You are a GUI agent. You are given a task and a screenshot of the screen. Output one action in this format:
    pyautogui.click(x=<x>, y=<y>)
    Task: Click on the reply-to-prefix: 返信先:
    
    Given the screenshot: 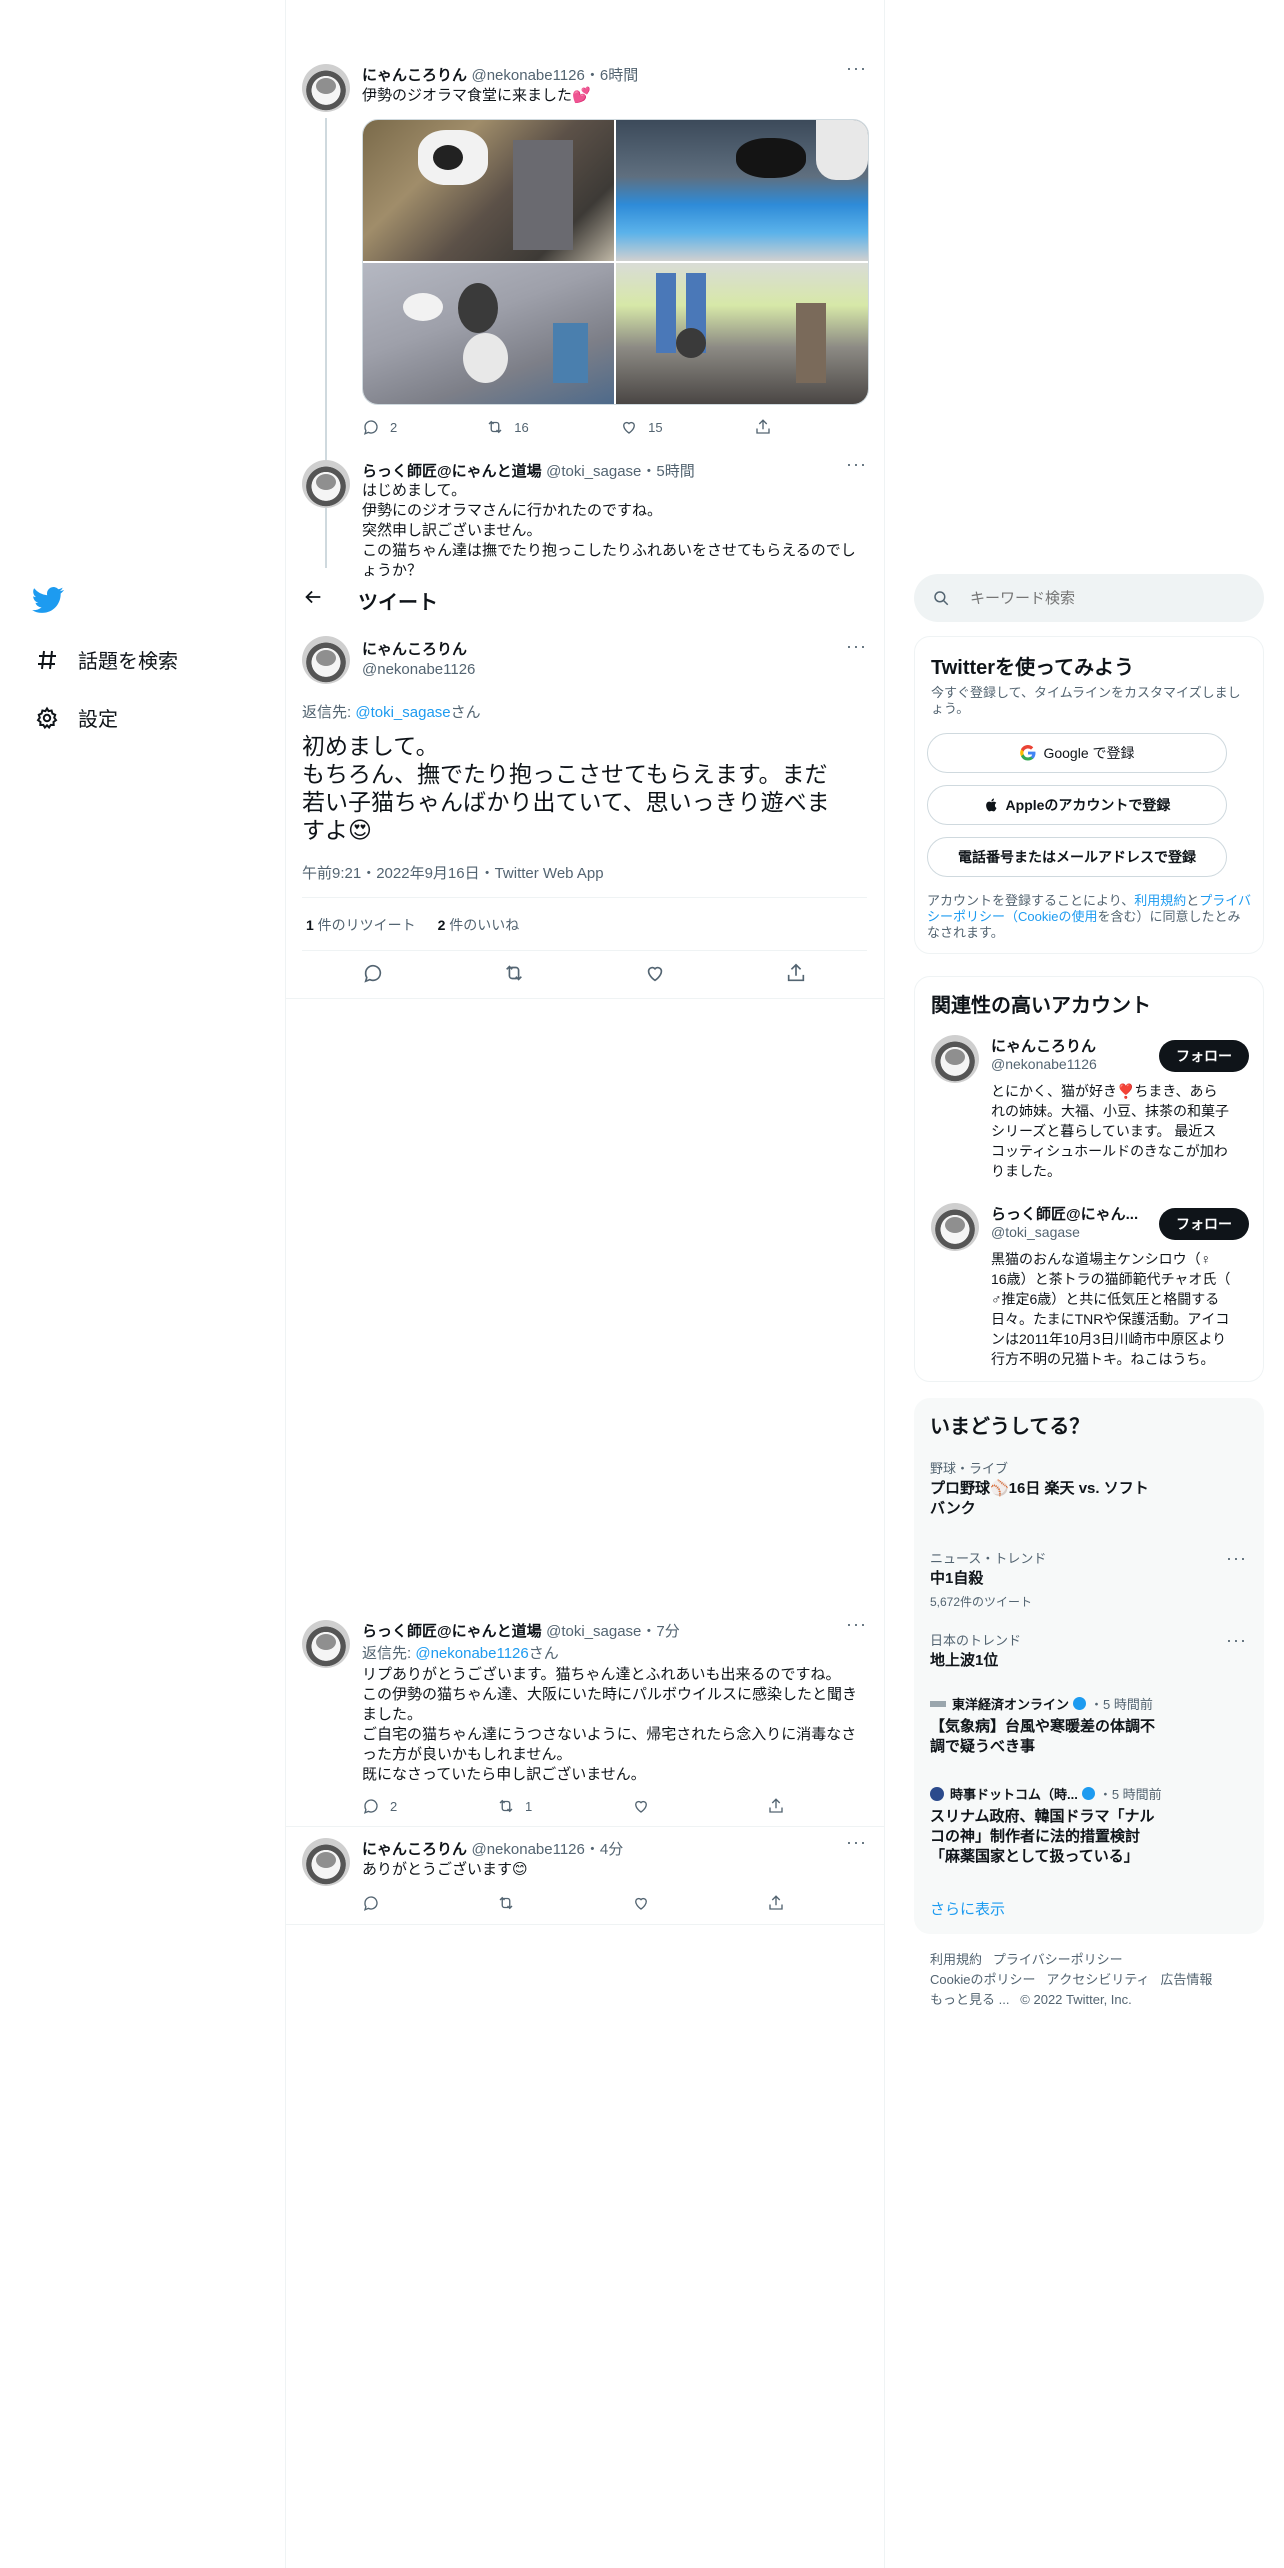 What is the action you would take?
    pyautogui.click(x=329, y=712)
    